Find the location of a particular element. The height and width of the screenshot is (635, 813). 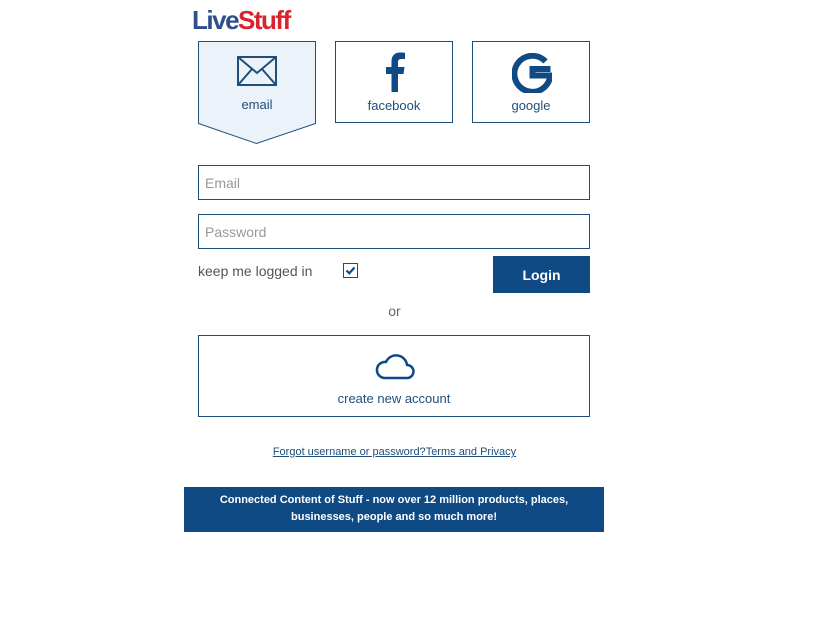

password-field is located at coordinates (394, 231).